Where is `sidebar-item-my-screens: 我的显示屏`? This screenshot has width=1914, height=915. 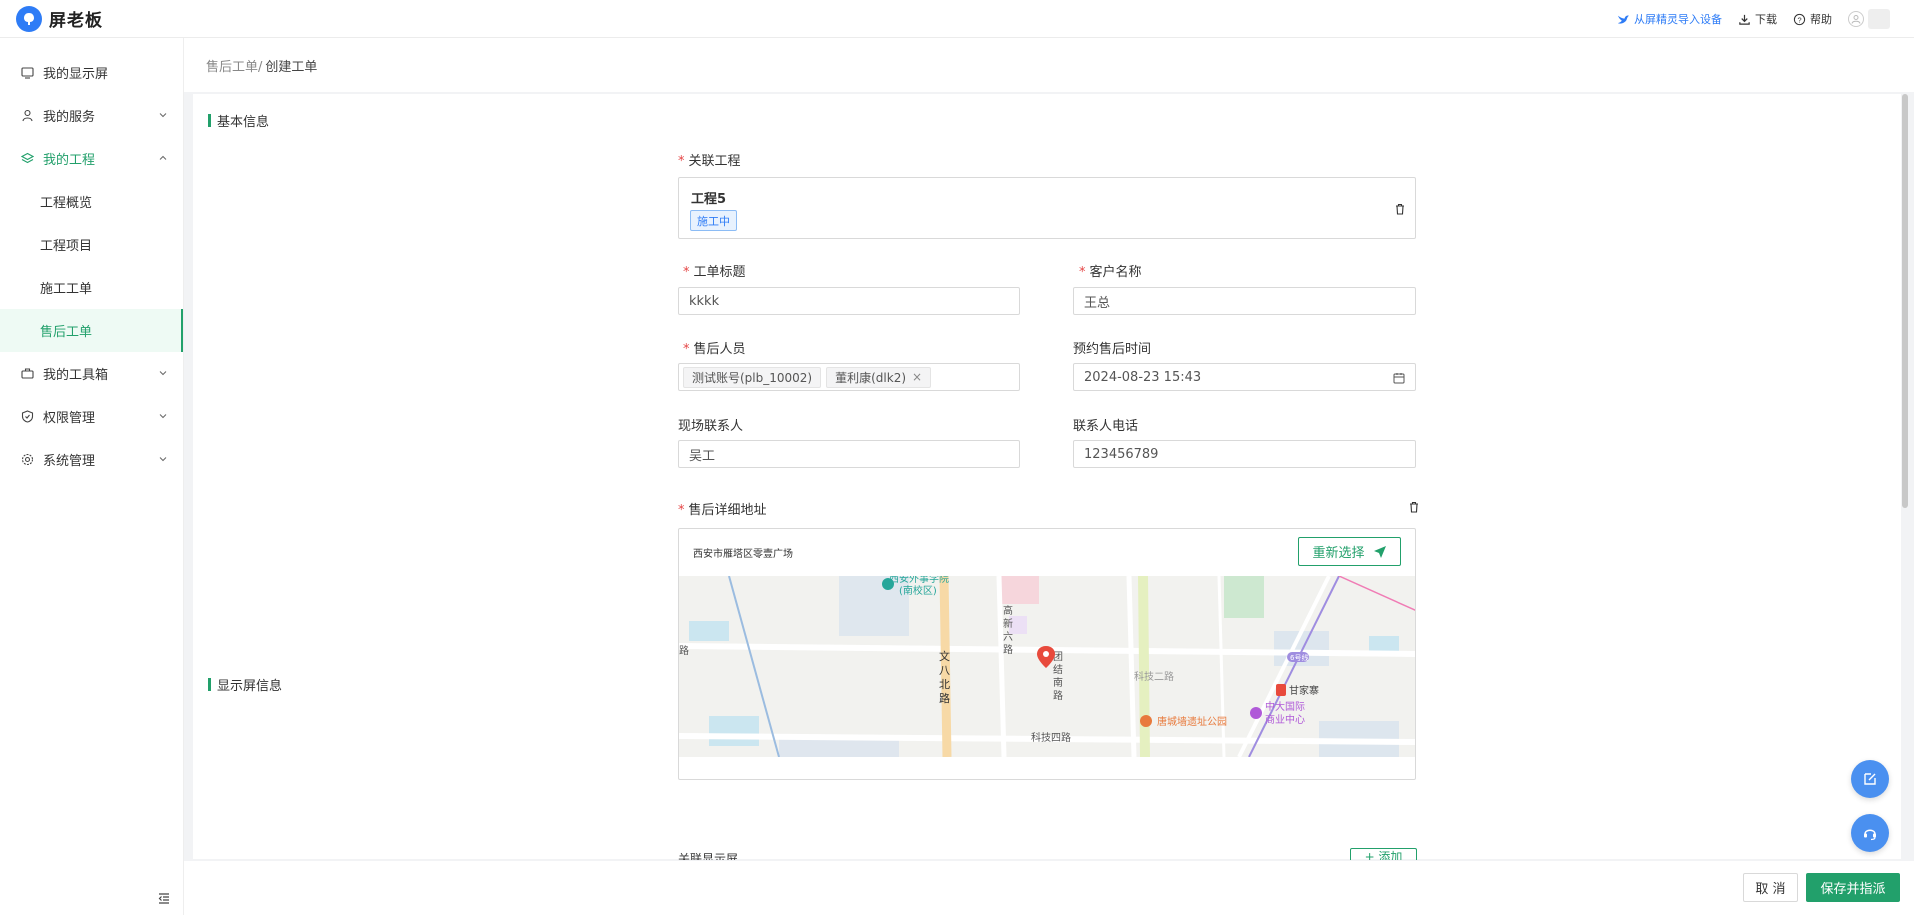 sidebar-item-my-screens: 我的显示屏 is located at coordinates (91, 72).